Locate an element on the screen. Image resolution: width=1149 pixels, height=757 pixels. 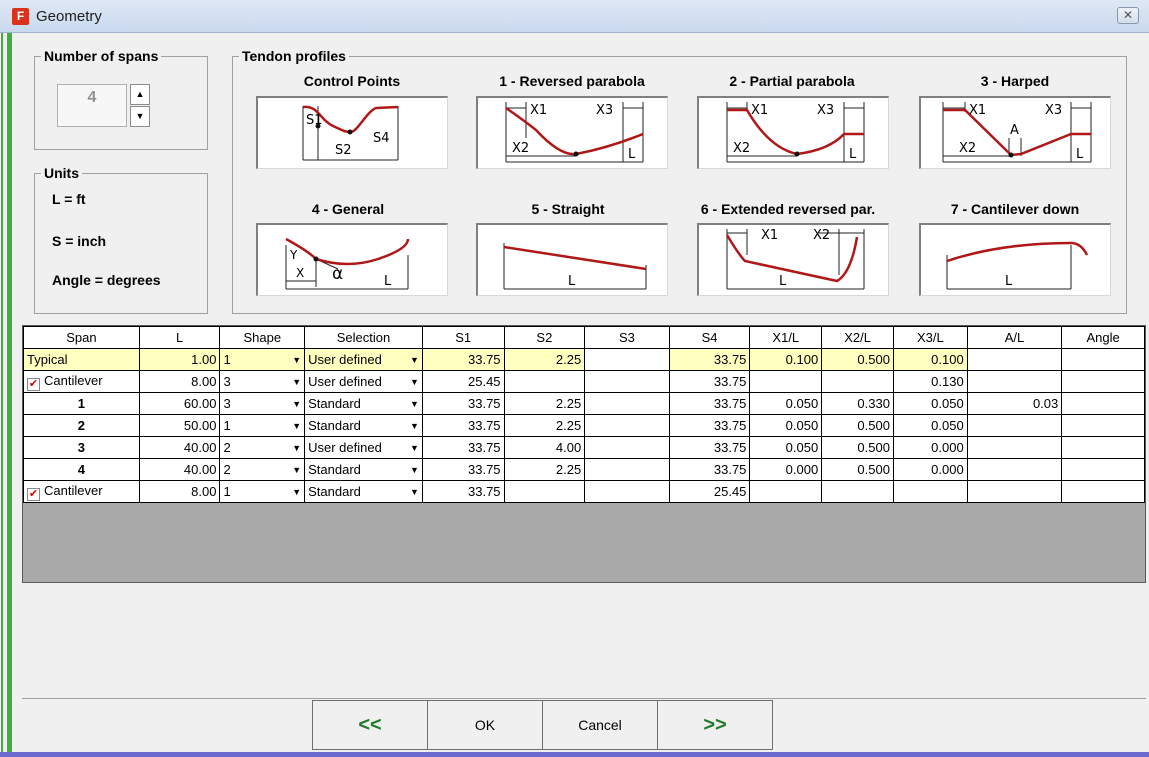
al-cell: 0.03 is located at coordinates (1014, 403).